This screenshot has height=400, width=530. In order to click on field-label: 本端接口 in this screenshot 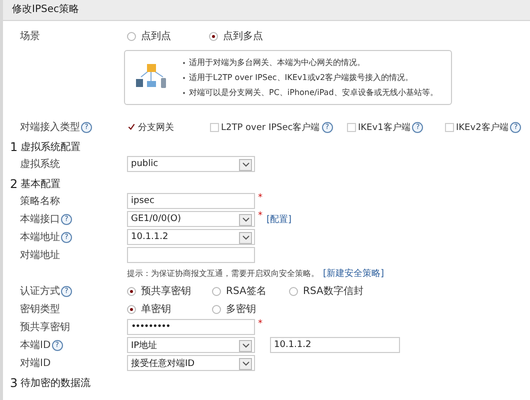, I will do `click(40, 219)`.